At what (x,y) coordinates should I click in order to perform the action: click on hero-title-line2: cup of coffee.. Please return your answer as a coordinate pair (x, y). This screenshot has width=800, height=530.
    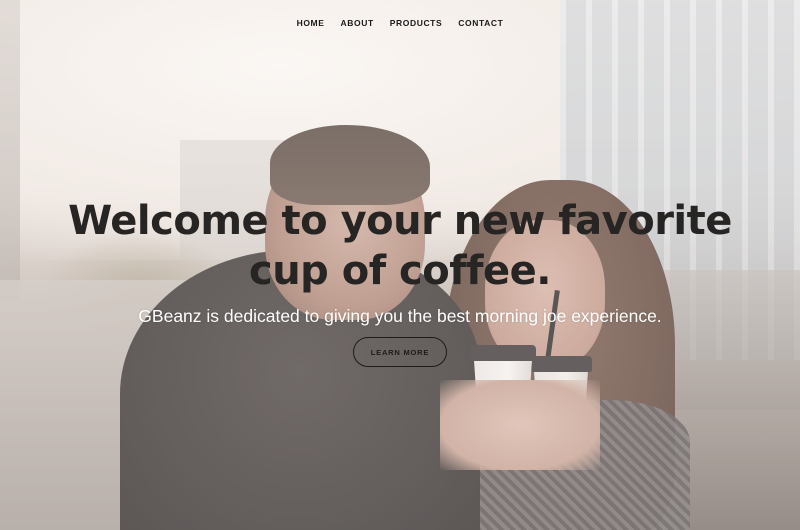
    Looking at the image, I should click on (400, 271).